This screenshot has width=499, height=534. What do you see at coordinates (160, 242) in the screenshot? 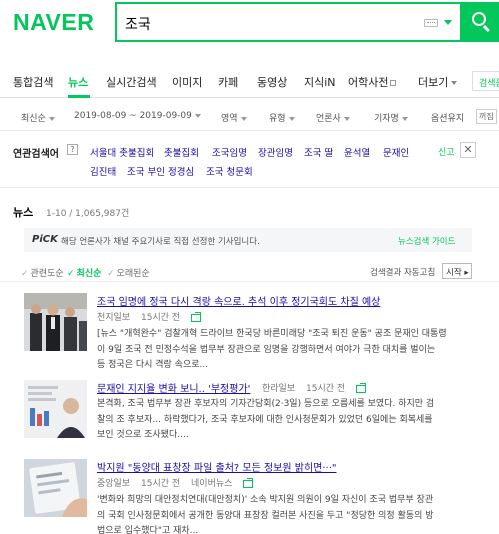
I see `pick-text: 해당 언론사가 채널 주요기사로 직접 선정한 기사입니다.` at bounding box center [160, 242].